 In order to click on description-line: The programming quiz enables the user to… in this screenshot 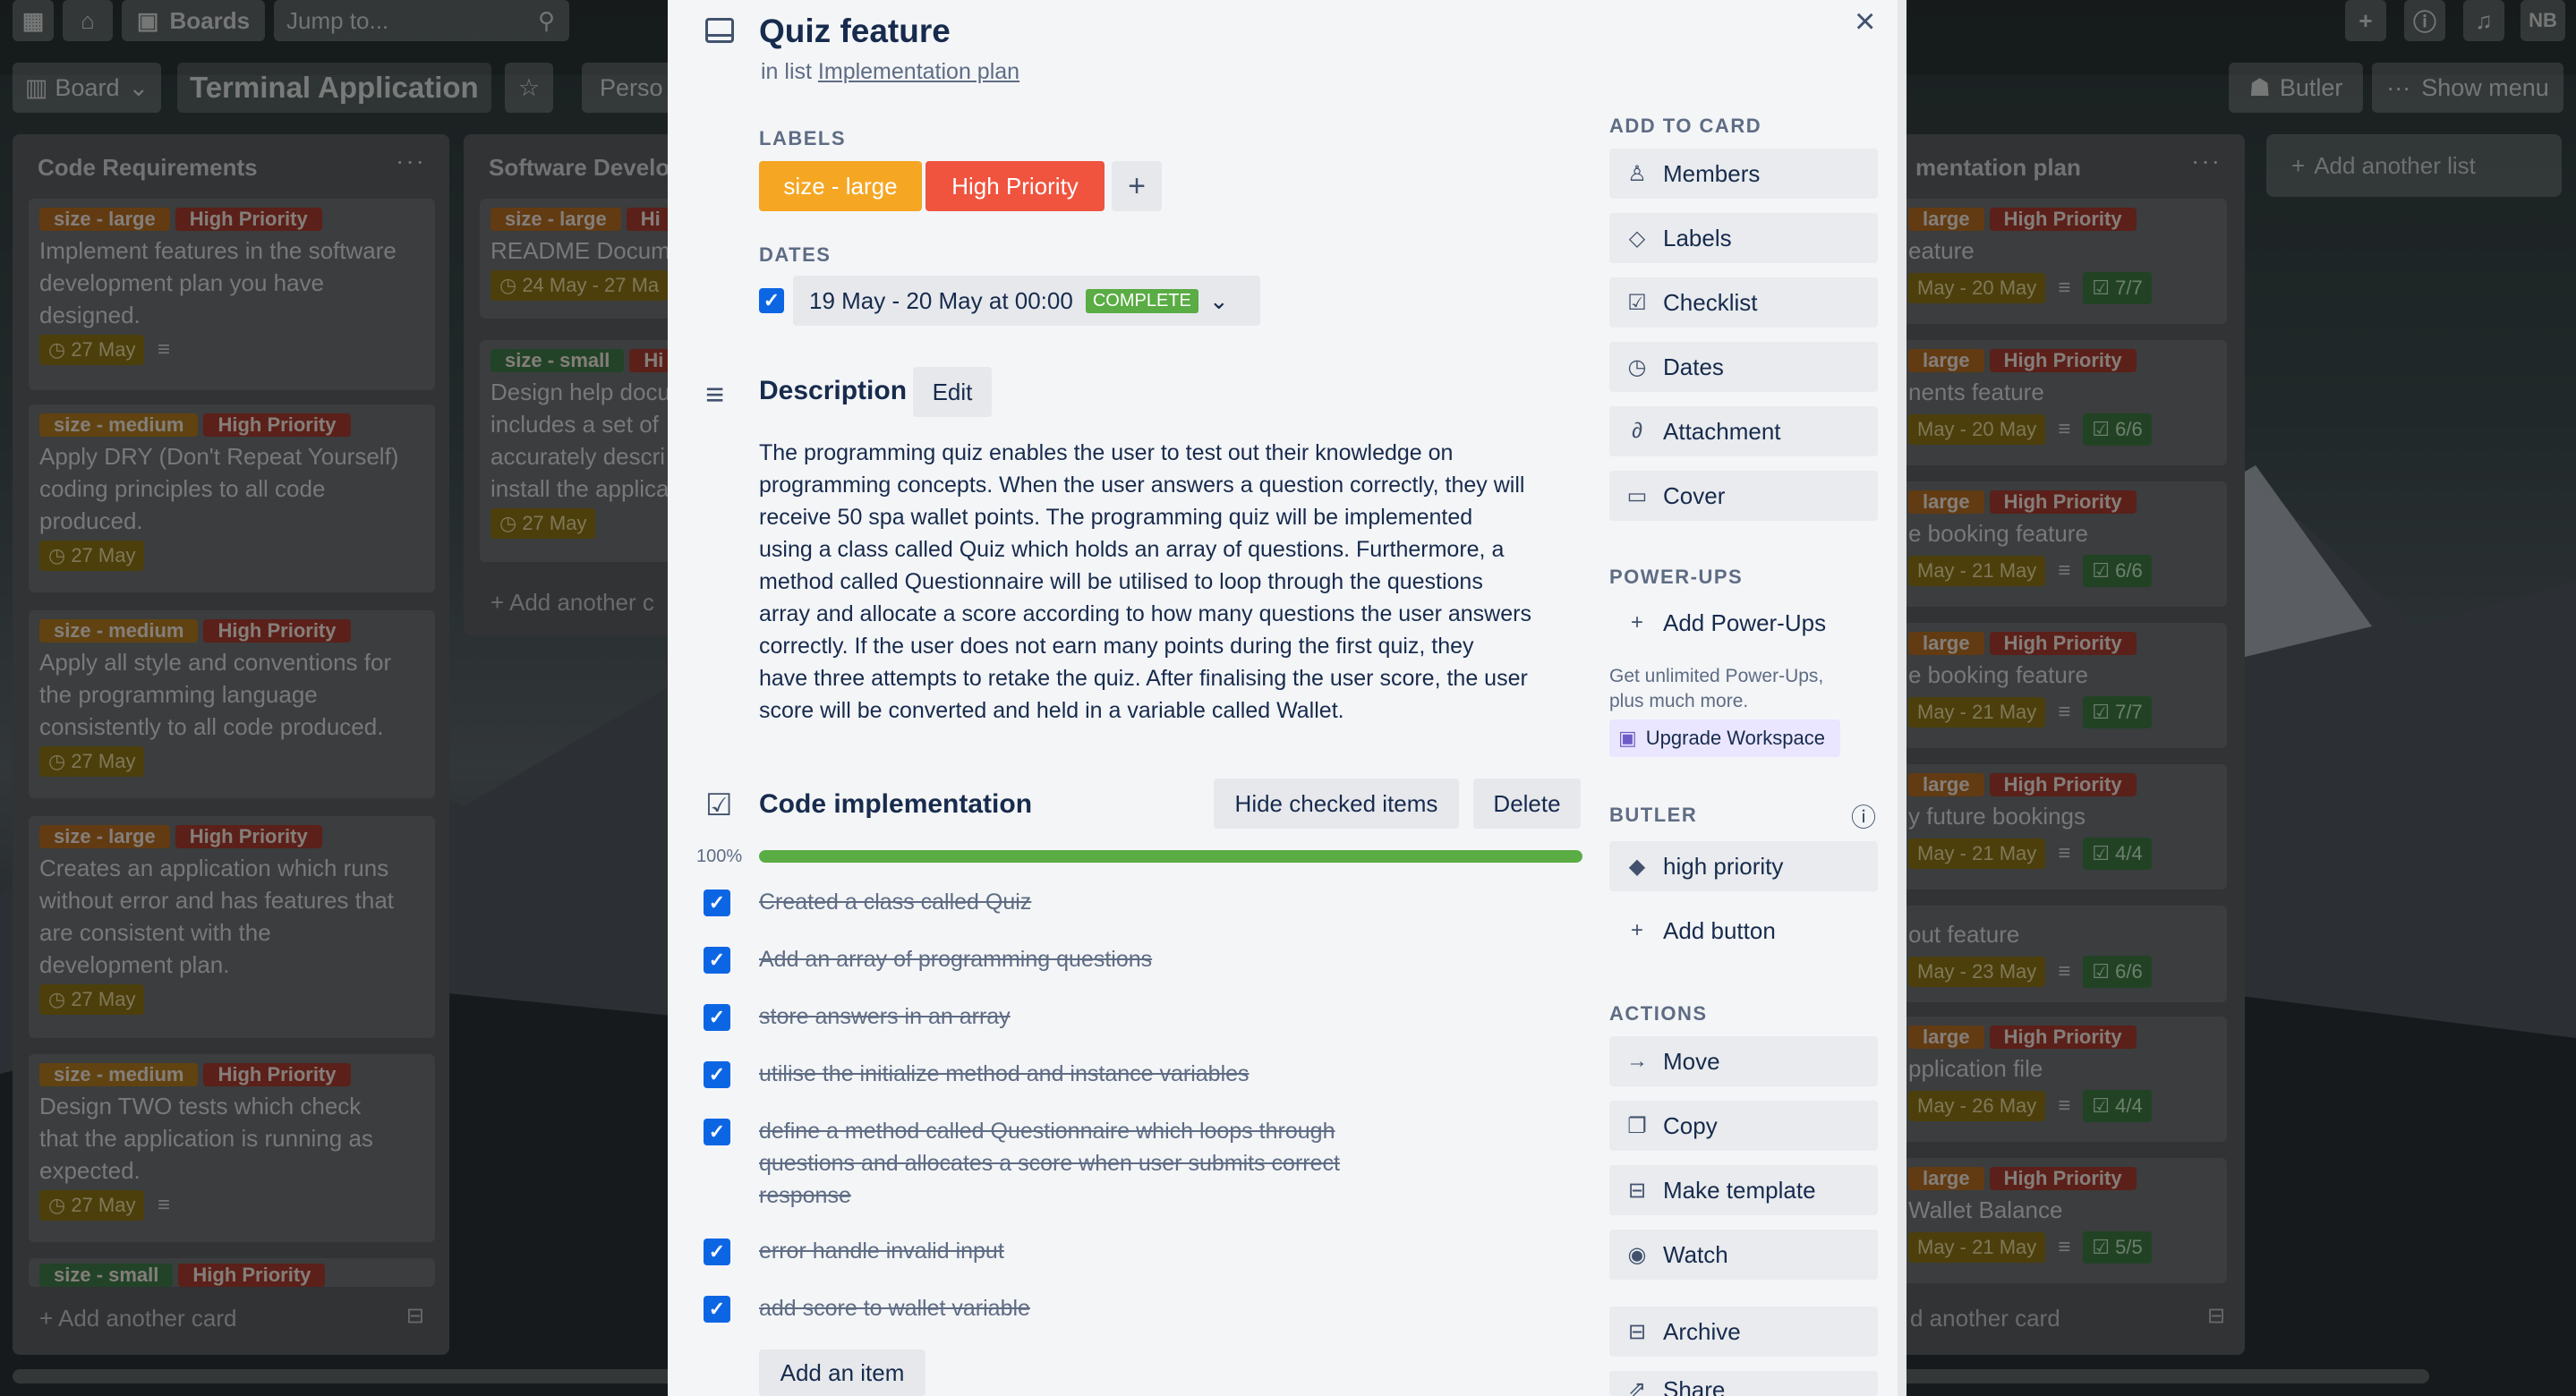, I will do `click(1106, 452)`.